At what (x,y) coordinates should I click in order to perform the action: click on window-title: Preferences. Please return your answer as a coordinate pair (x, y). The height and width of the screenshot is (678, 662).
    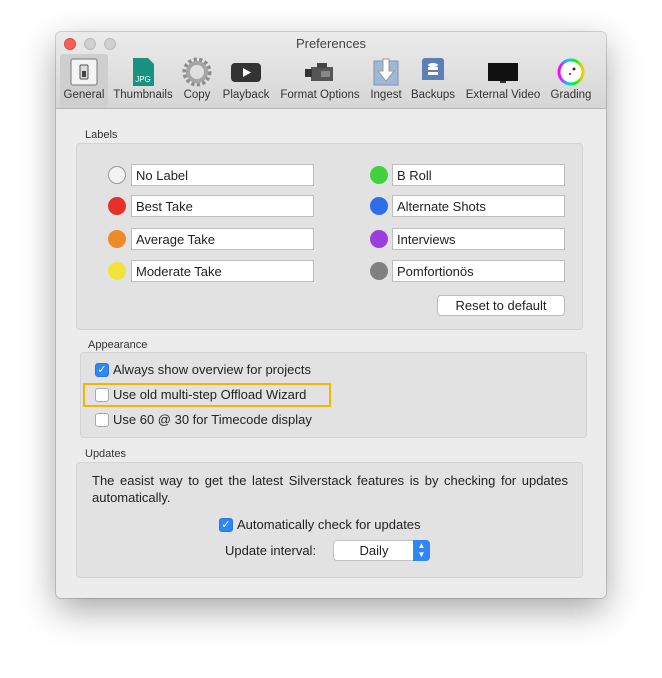
    Looking at the image, I should click on (331, 43).